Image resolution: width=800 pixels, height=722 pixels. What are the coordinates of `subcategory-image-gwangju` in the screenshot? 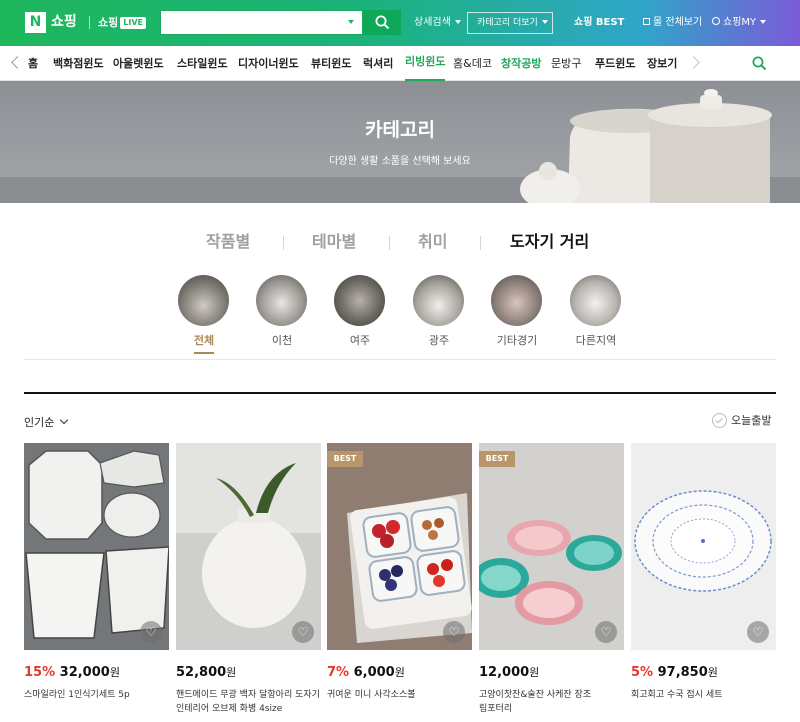 It's located at (438, 300).